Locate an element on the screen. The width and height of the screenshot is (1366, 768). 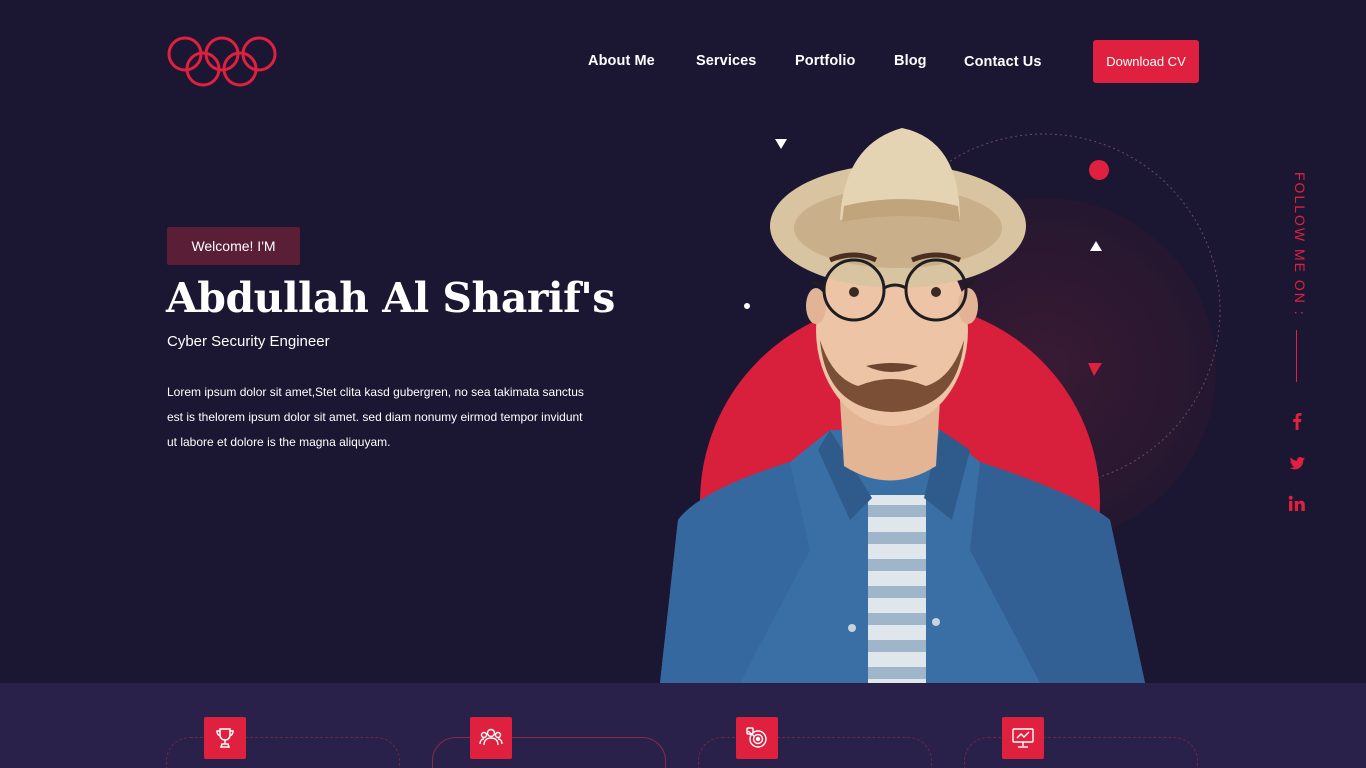
download-cv-button: Download CV is located at coordinates (1146, 61).